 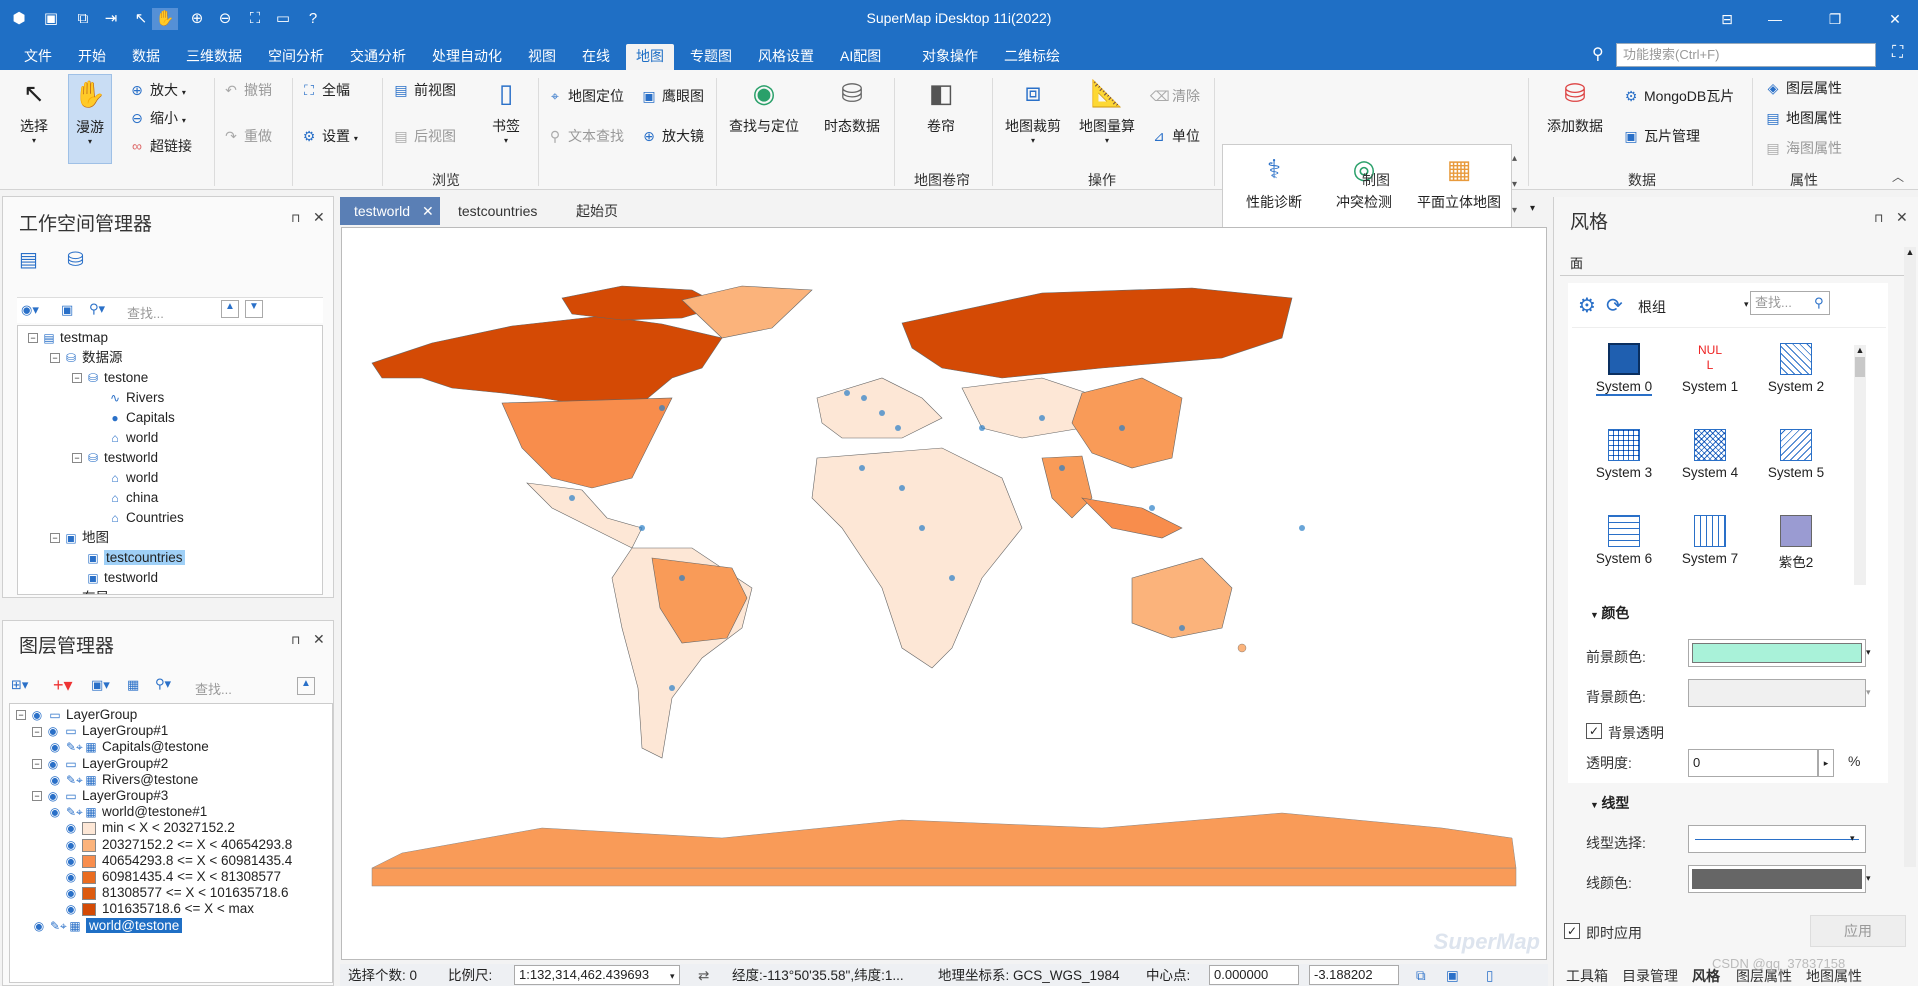 What do you see at coordinates (424, 90) in the screenshot?
I see `prev-view-button: ▤ 前视图` at bounding box center [424, 90].